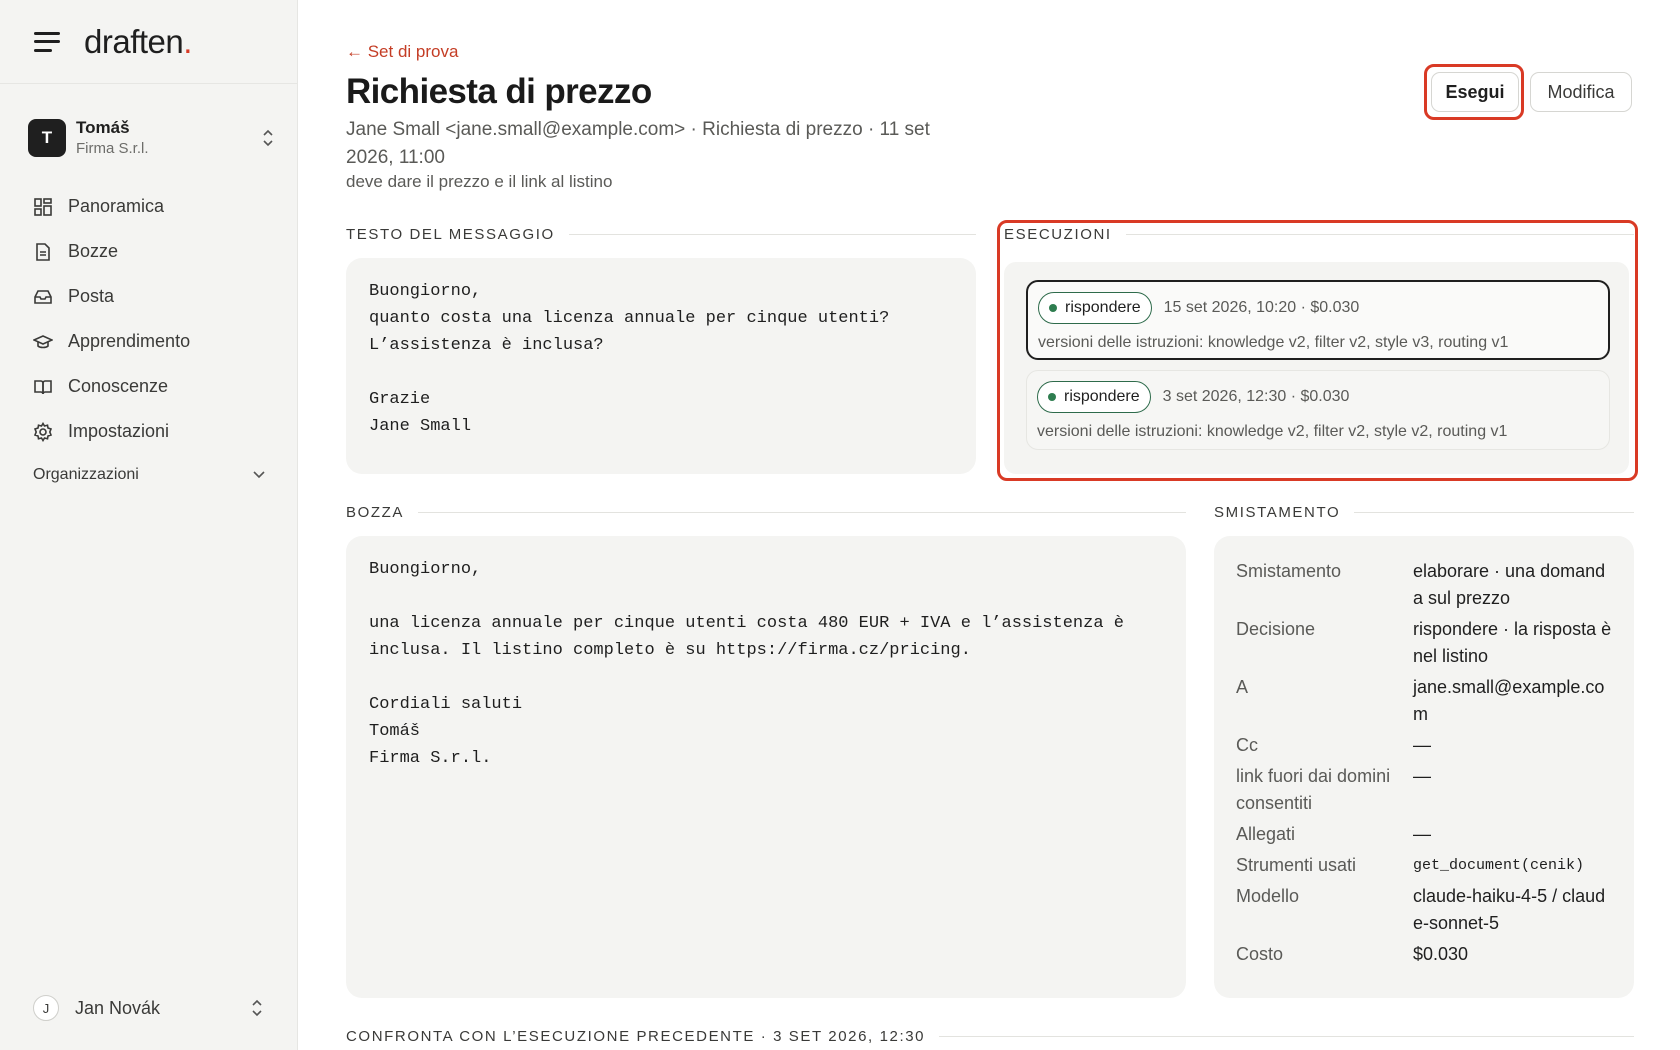 The height and width of the screenshot is (1050, 1680). I want to click on sidebar-item-conoscenze: Conoscenze, so click(152, 386).